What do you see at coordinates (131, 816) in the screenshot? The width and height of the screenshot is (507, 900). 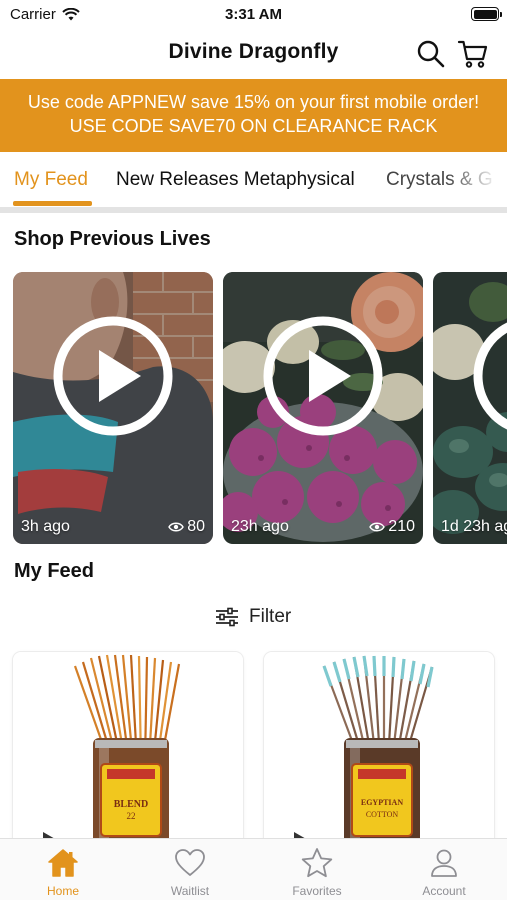 I see `jar-label-line-2: 22` at bounding box center [131, 816].